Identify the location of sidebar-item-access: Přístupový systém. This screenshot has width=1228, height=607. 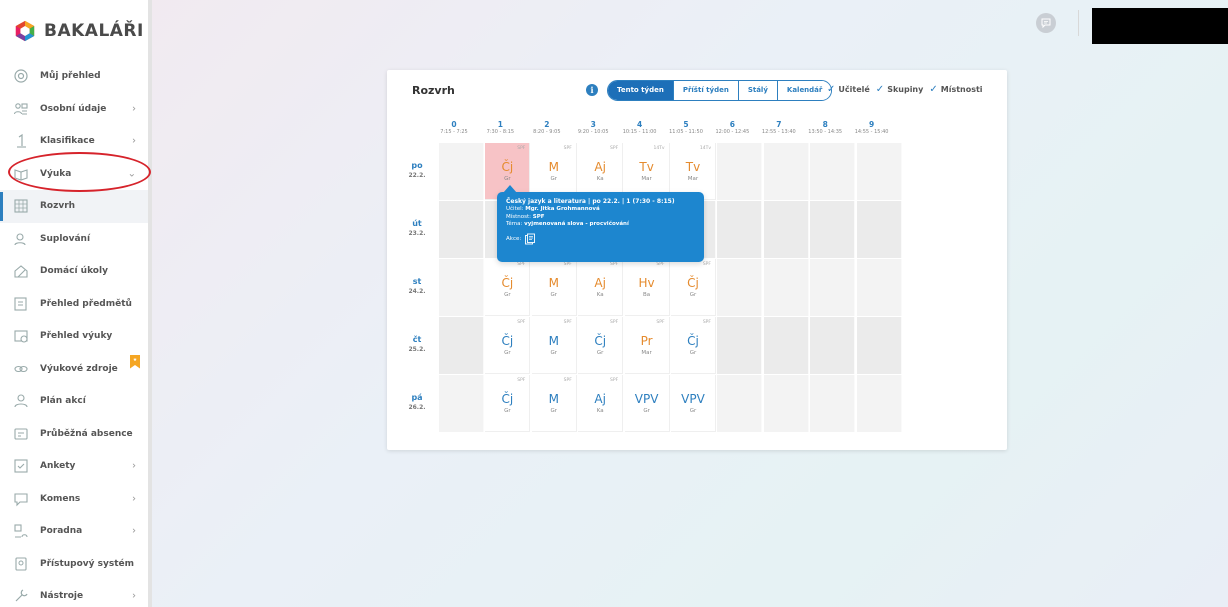
(74, 564).